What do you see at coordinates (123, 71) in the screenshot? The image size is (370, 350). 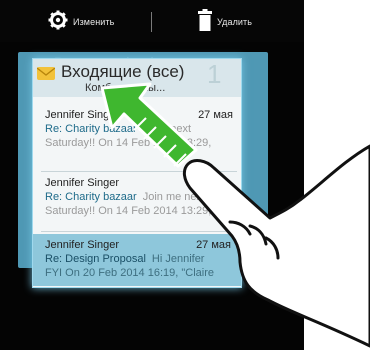 I see `mail-widget-title: Входящие (все)` at bounding box center [123, 71].